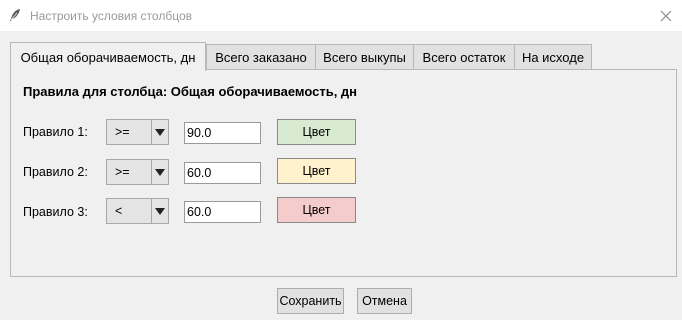  Describe the element at coordinates (55, 172) in the screenshot. I see `rule-2-label: Правило 2:` at that location.